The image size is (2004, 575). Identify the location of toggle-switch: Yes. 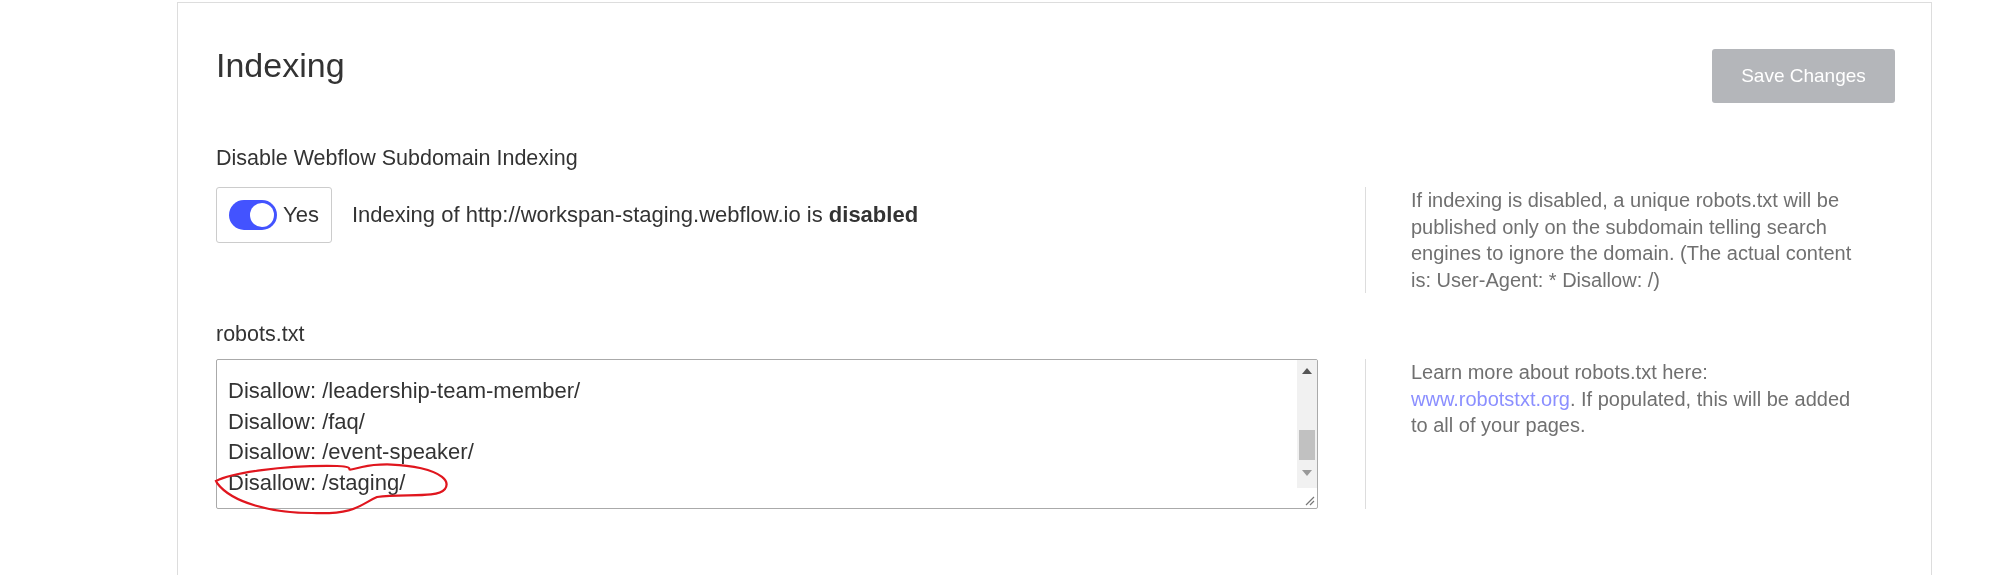
(274, 215).